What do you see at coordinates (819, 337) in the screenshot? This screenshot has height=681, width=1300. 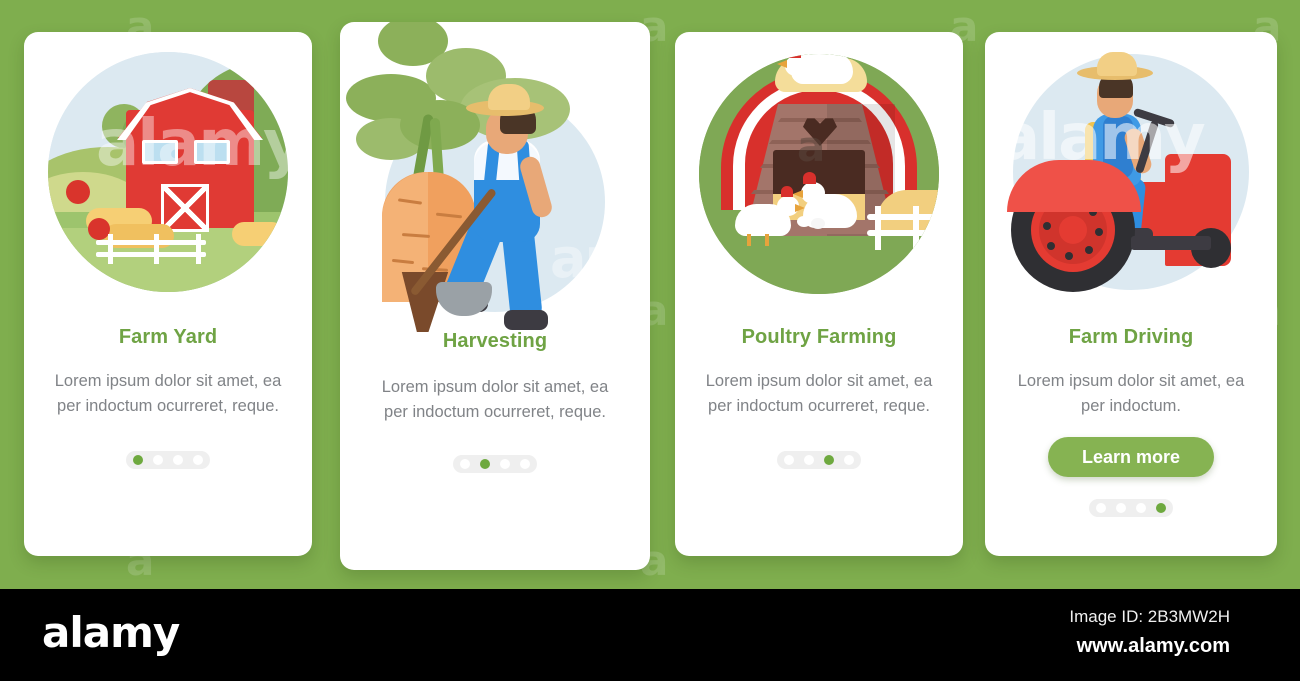 I see `card-title: Poultry Farming` at bounding box center [819, 337].